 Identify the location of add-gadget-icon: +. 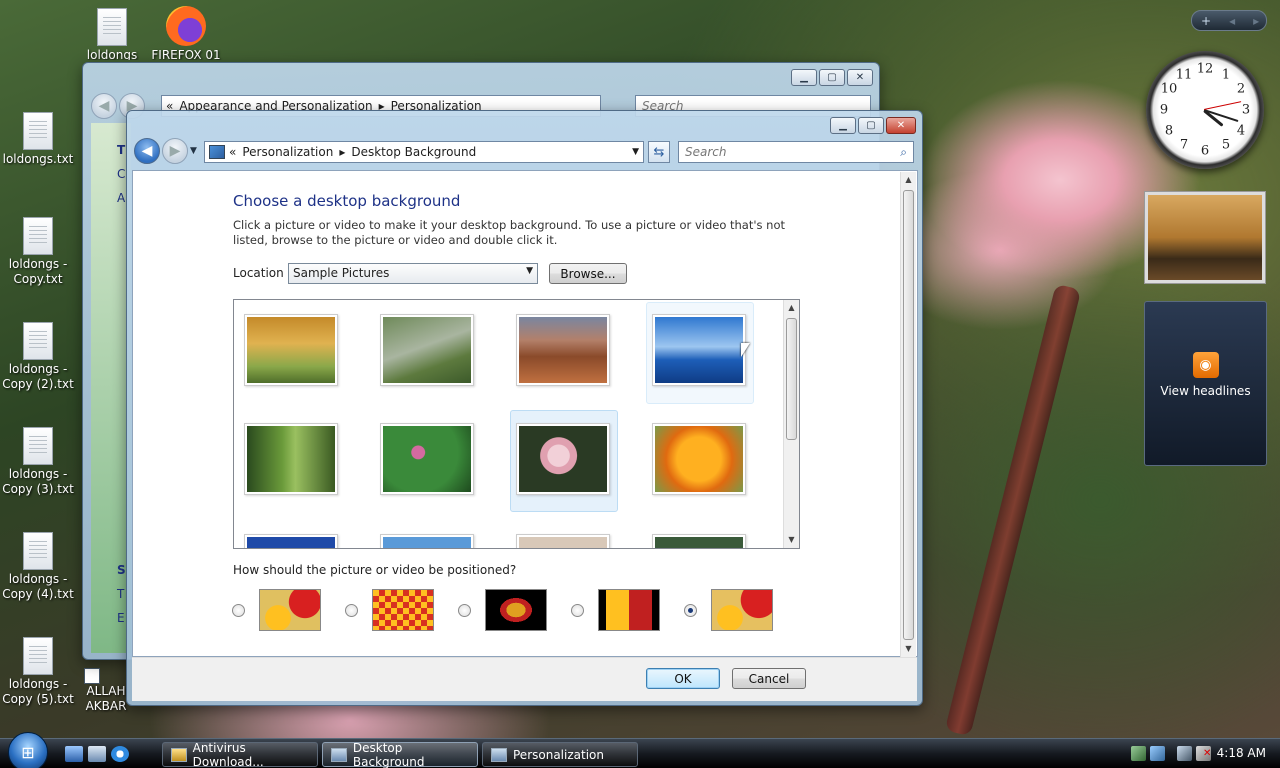
(1206, 21).